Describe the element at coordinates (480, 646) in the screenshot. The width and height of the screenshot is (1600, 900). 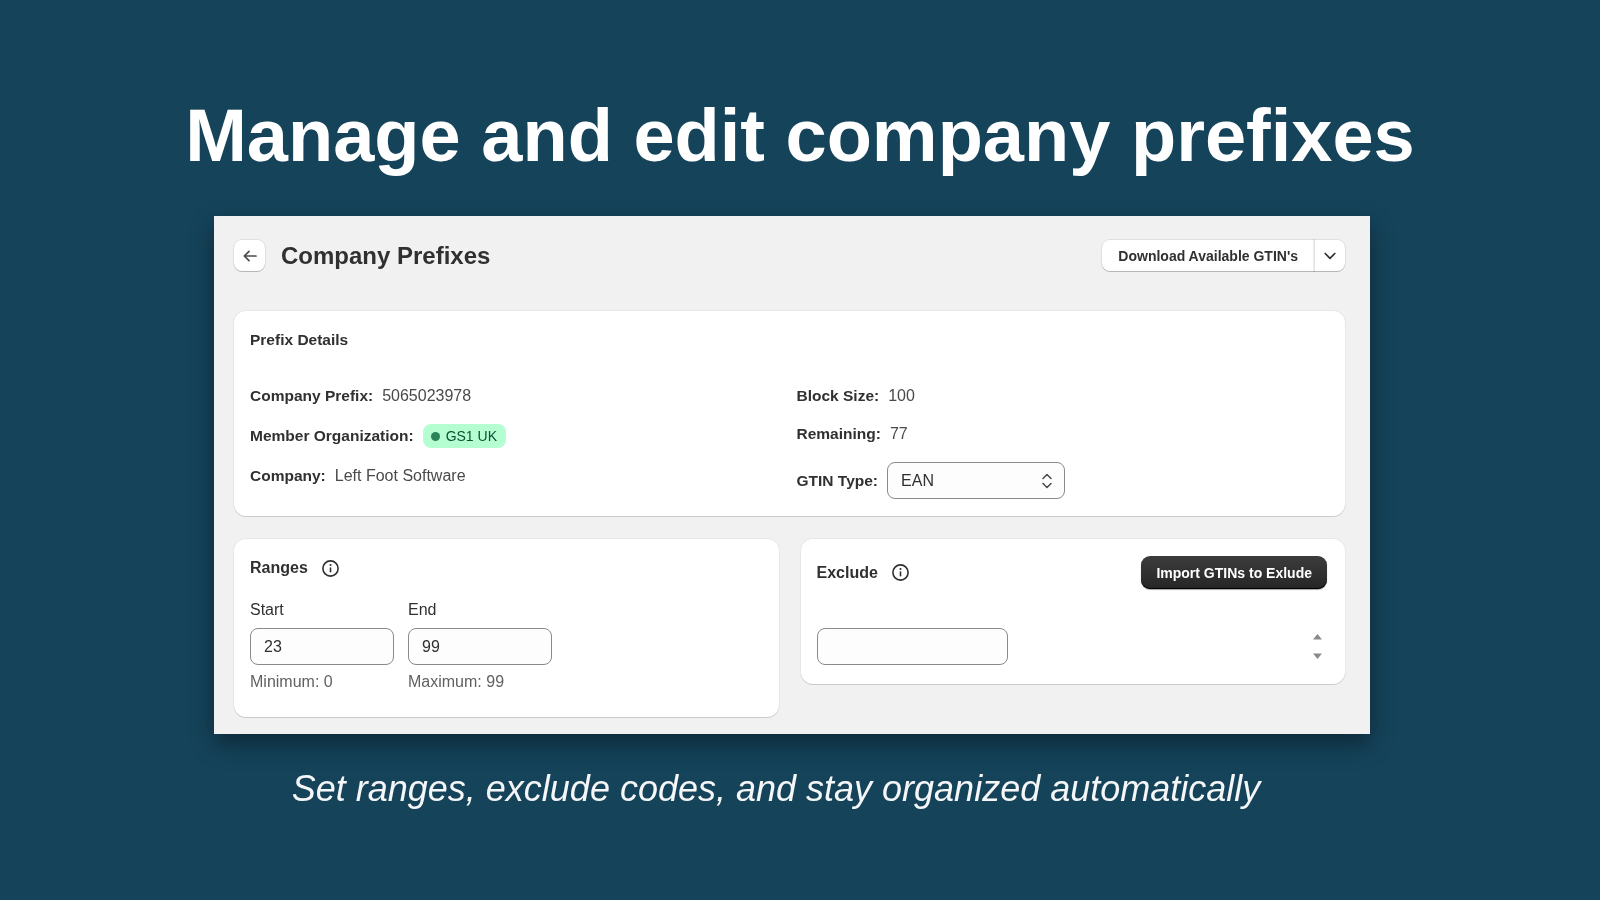
I see `input-field: 99` at that location.